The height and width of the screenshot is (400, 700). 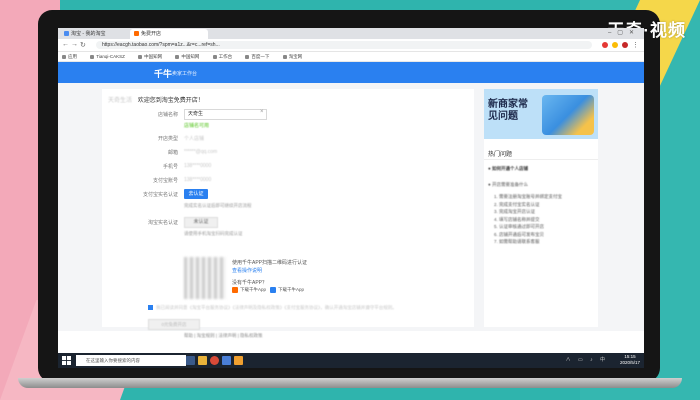 I want to click on menu-icon: ⋮, so click(x=635, y=45).